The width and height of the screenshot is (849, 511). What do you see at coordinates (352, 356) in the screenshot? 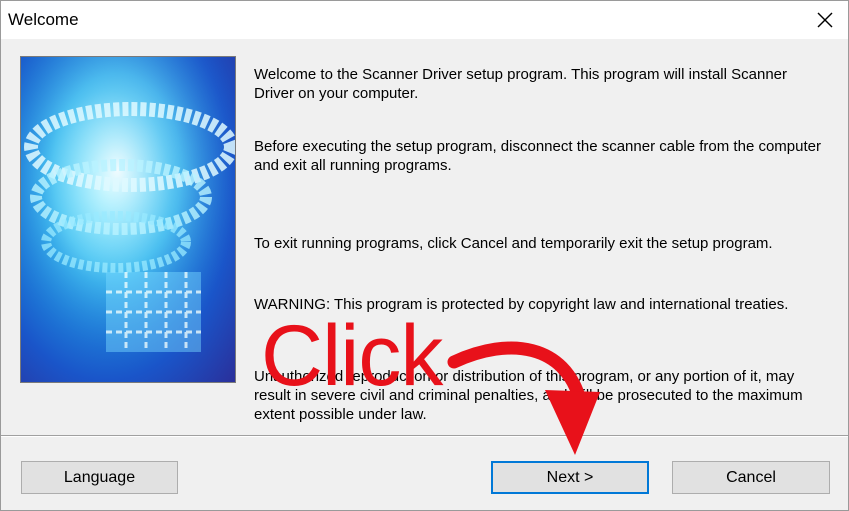
I see `click-annotation: Click` at bounding box center [352, 356].